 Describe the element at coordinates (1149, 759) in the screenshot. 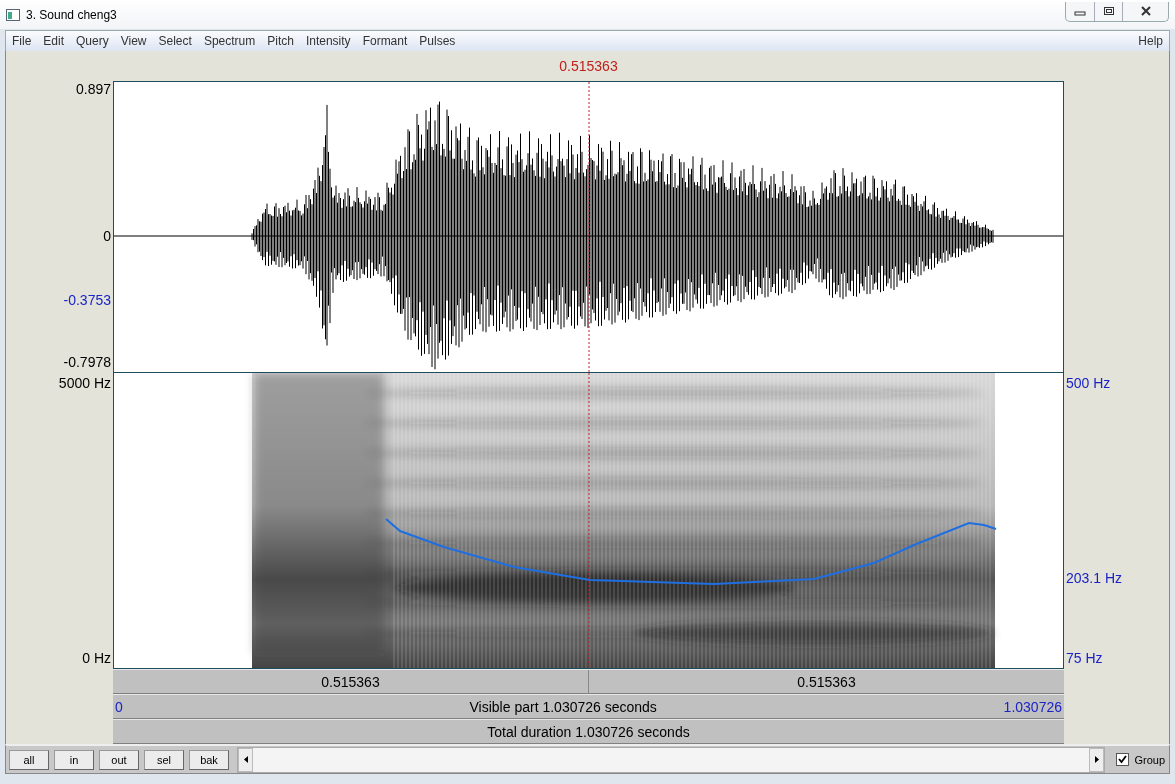

I see `checkbox-label: Group` at that location.